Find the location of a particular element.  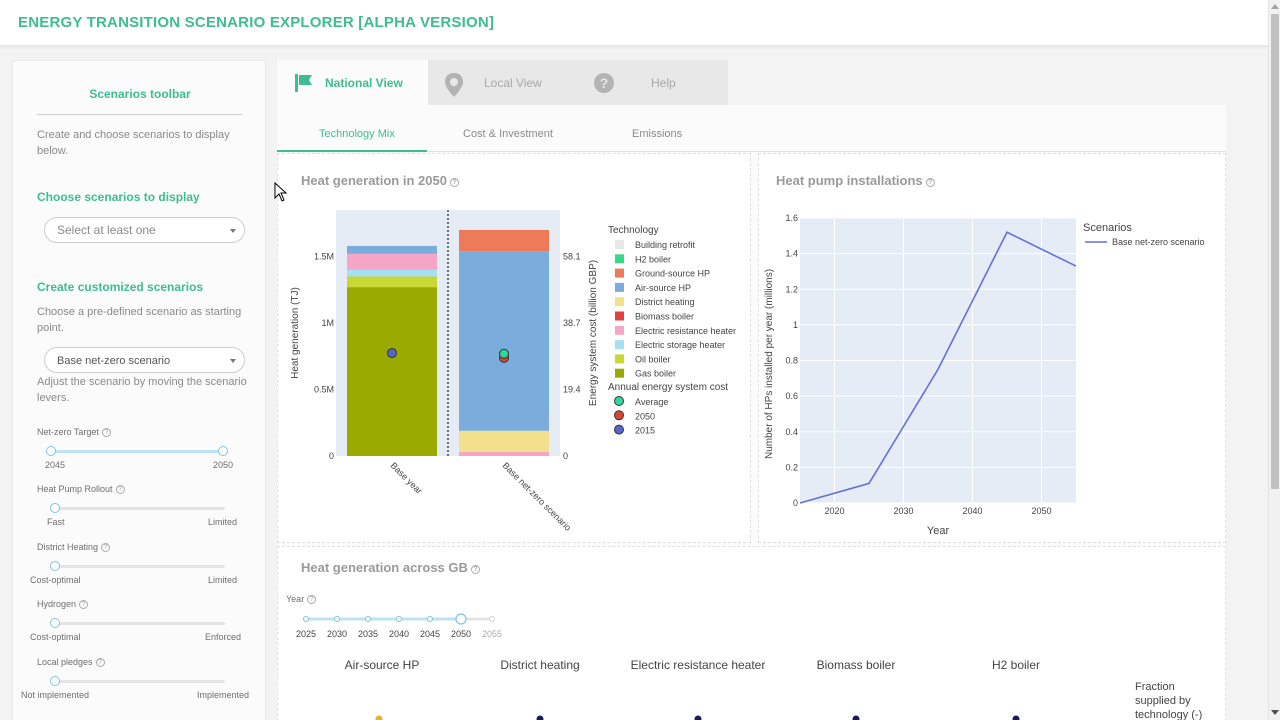

y-tick-label: 0.2 is located at coordinates (791, 467).